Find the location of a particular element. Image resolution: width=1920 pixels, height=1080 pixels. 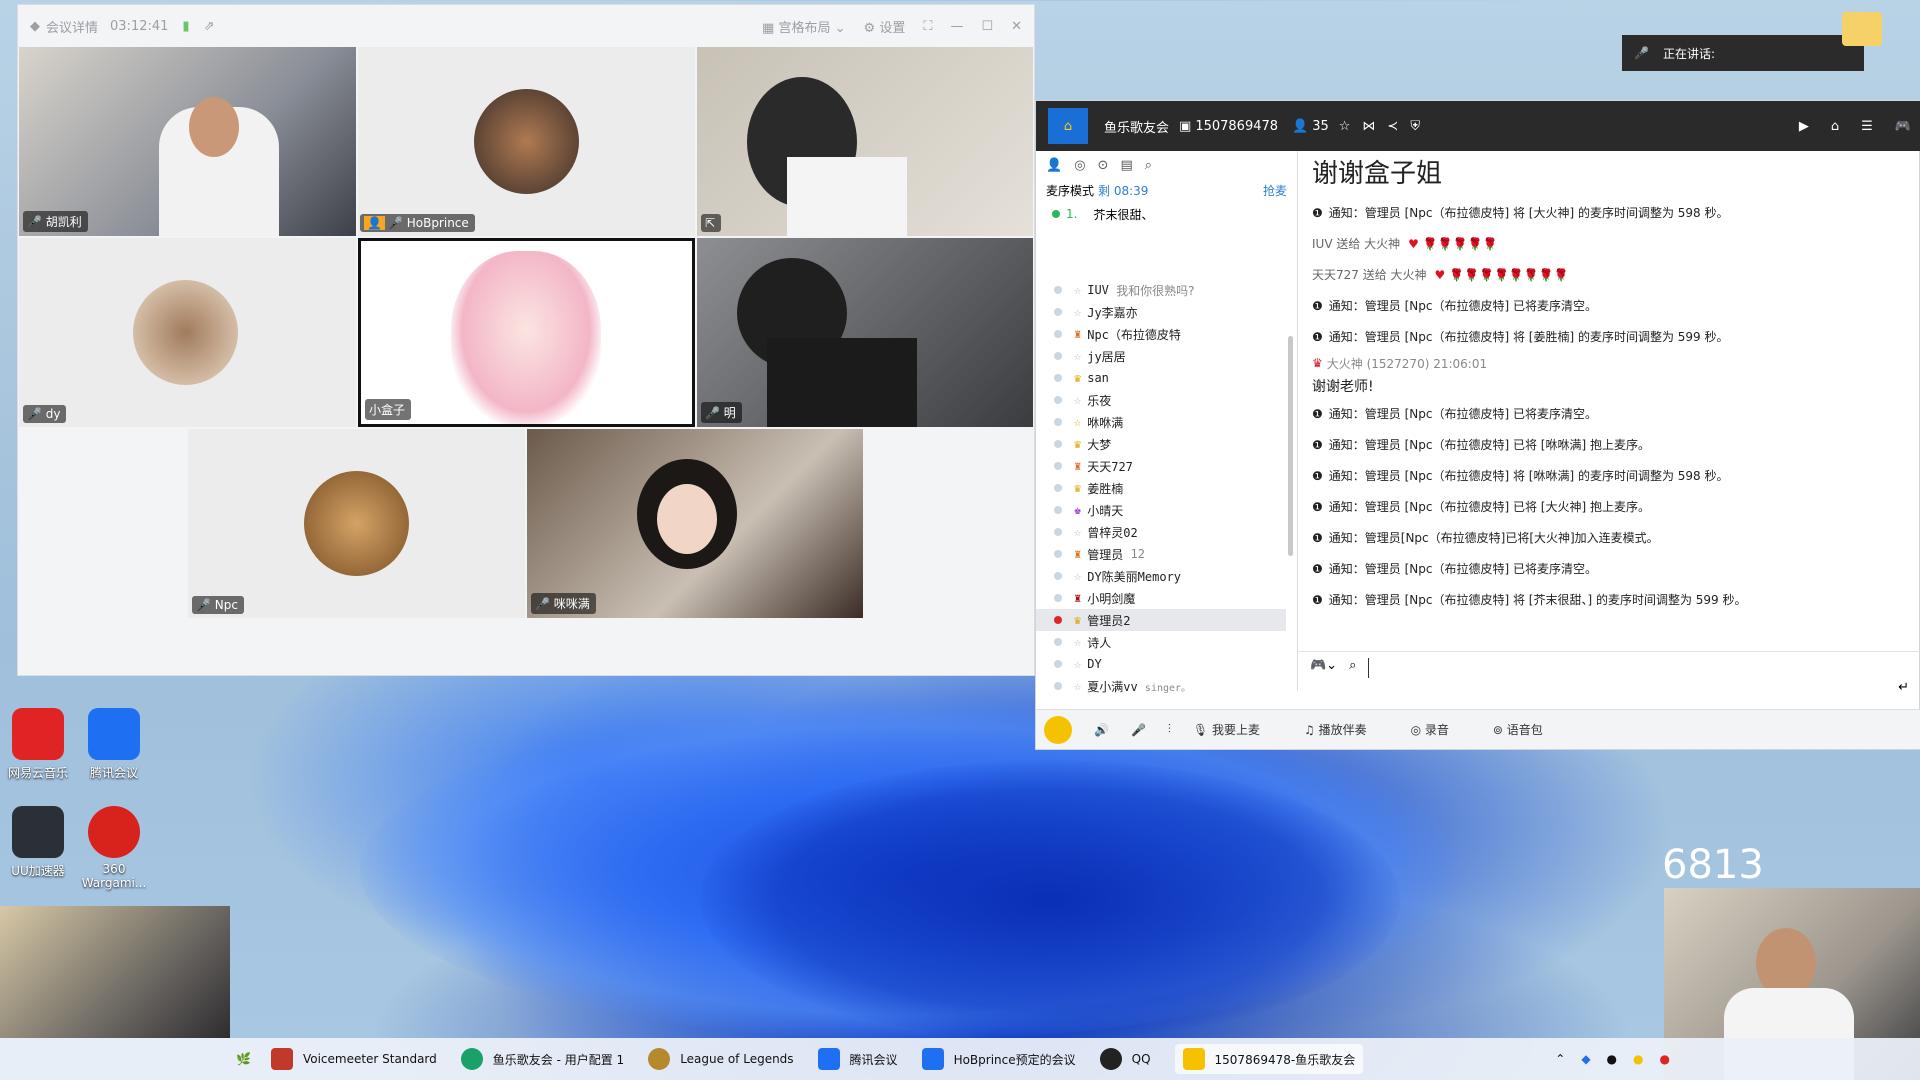

taskbar-app: 腾讯会议 is located at coordinates (857, 1059).